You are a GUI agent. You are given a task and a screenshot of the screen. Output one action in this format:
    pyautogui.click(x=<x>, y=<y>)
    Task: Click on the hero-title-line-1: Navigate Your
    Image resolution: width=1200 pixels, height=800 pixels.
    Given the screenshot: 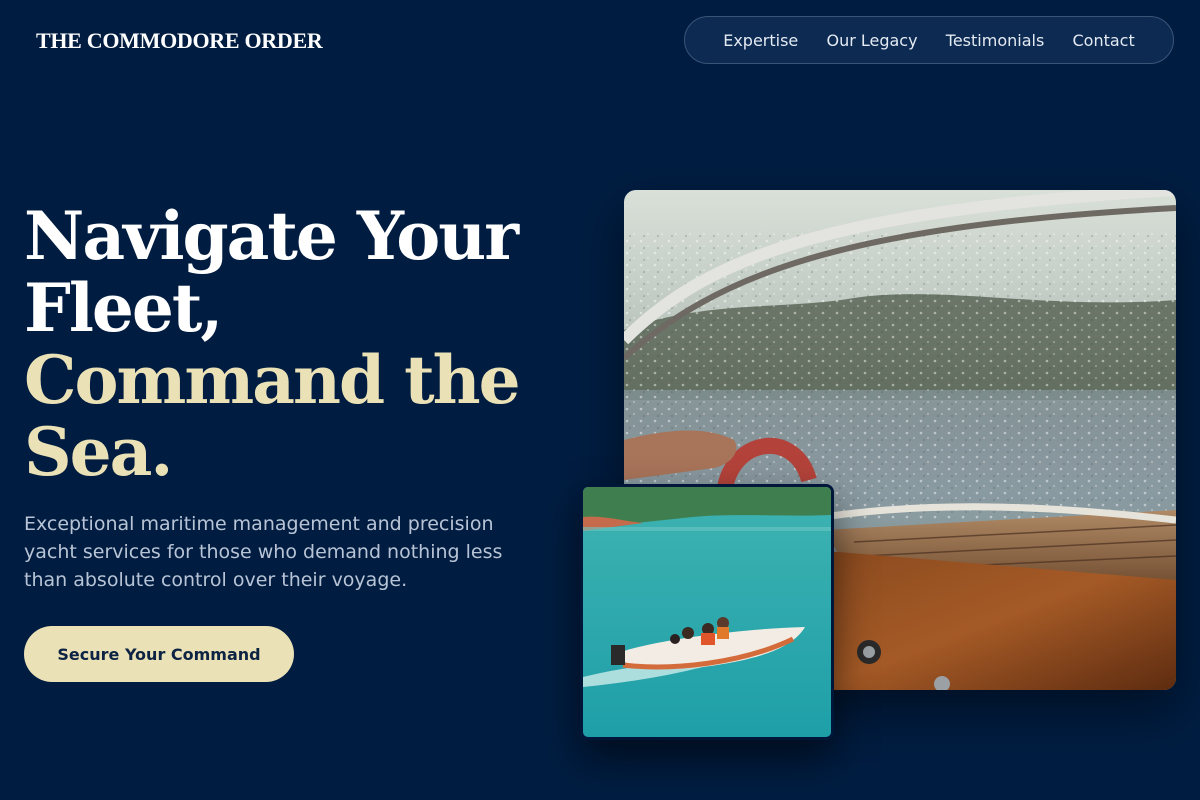 What is the action you would take?
    pyautogui.click(x=271, y=236)
    